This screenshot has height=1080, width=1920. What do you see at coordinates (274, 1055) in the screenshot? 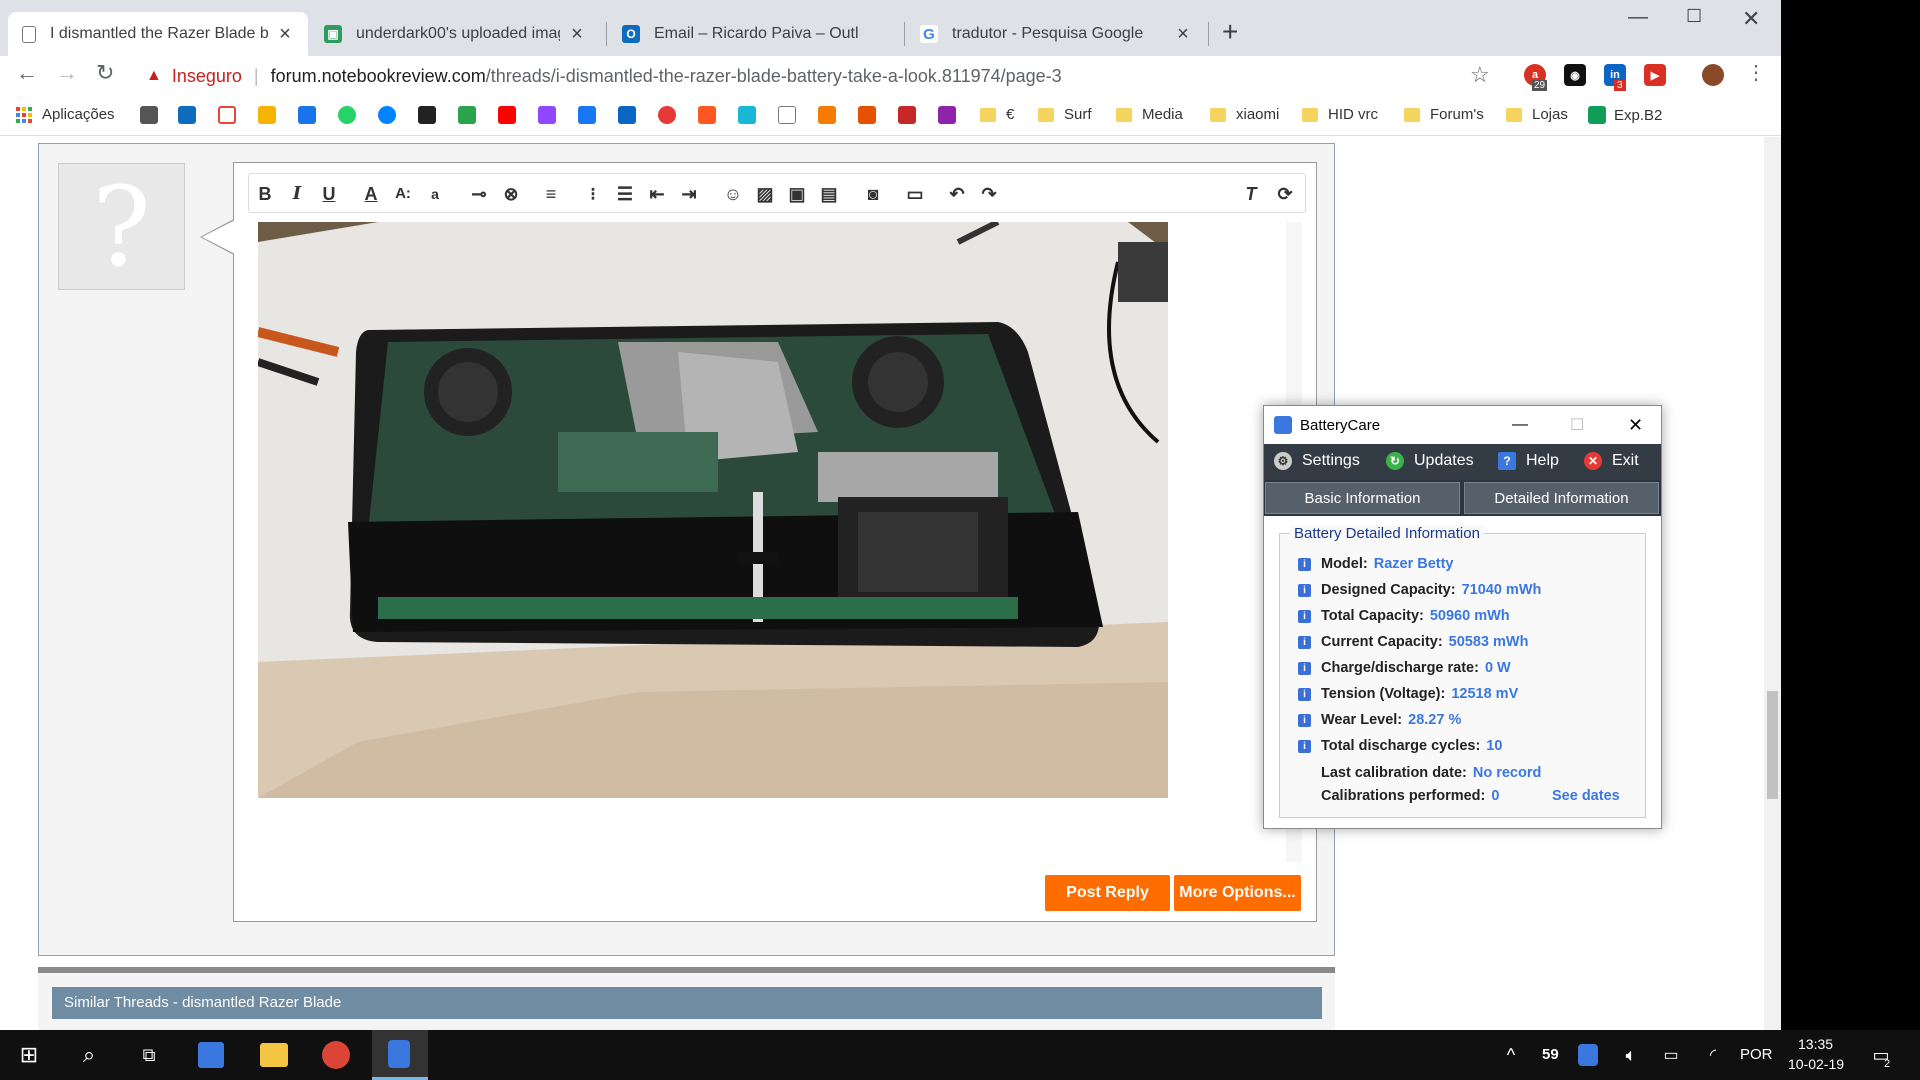
I see `file-explorer-icon` at bounding box center [274, 1055].